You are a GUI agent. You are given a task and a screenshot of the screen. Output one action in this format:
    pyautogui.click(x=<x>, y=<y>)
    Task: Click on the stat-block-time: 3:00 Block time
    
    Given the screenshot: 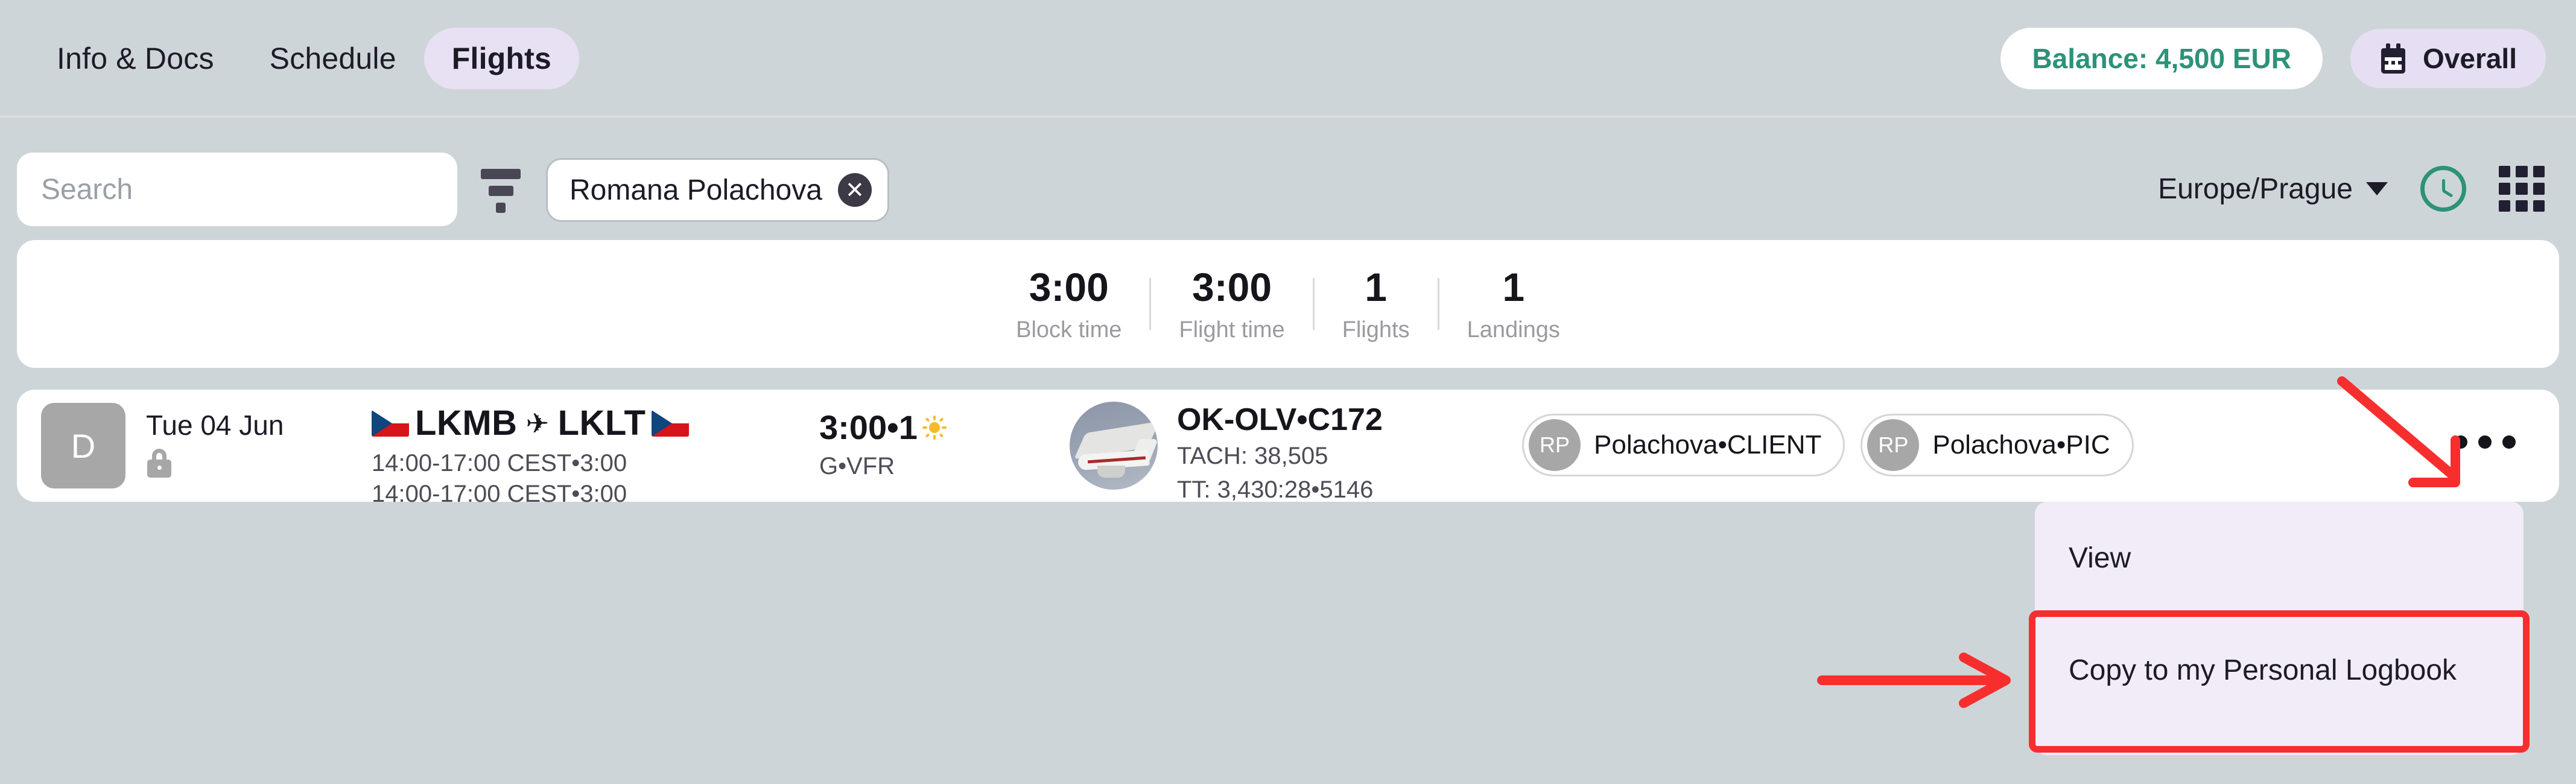 What is the action you would take?
    pyautogui.click(x=1068, y=304)
    